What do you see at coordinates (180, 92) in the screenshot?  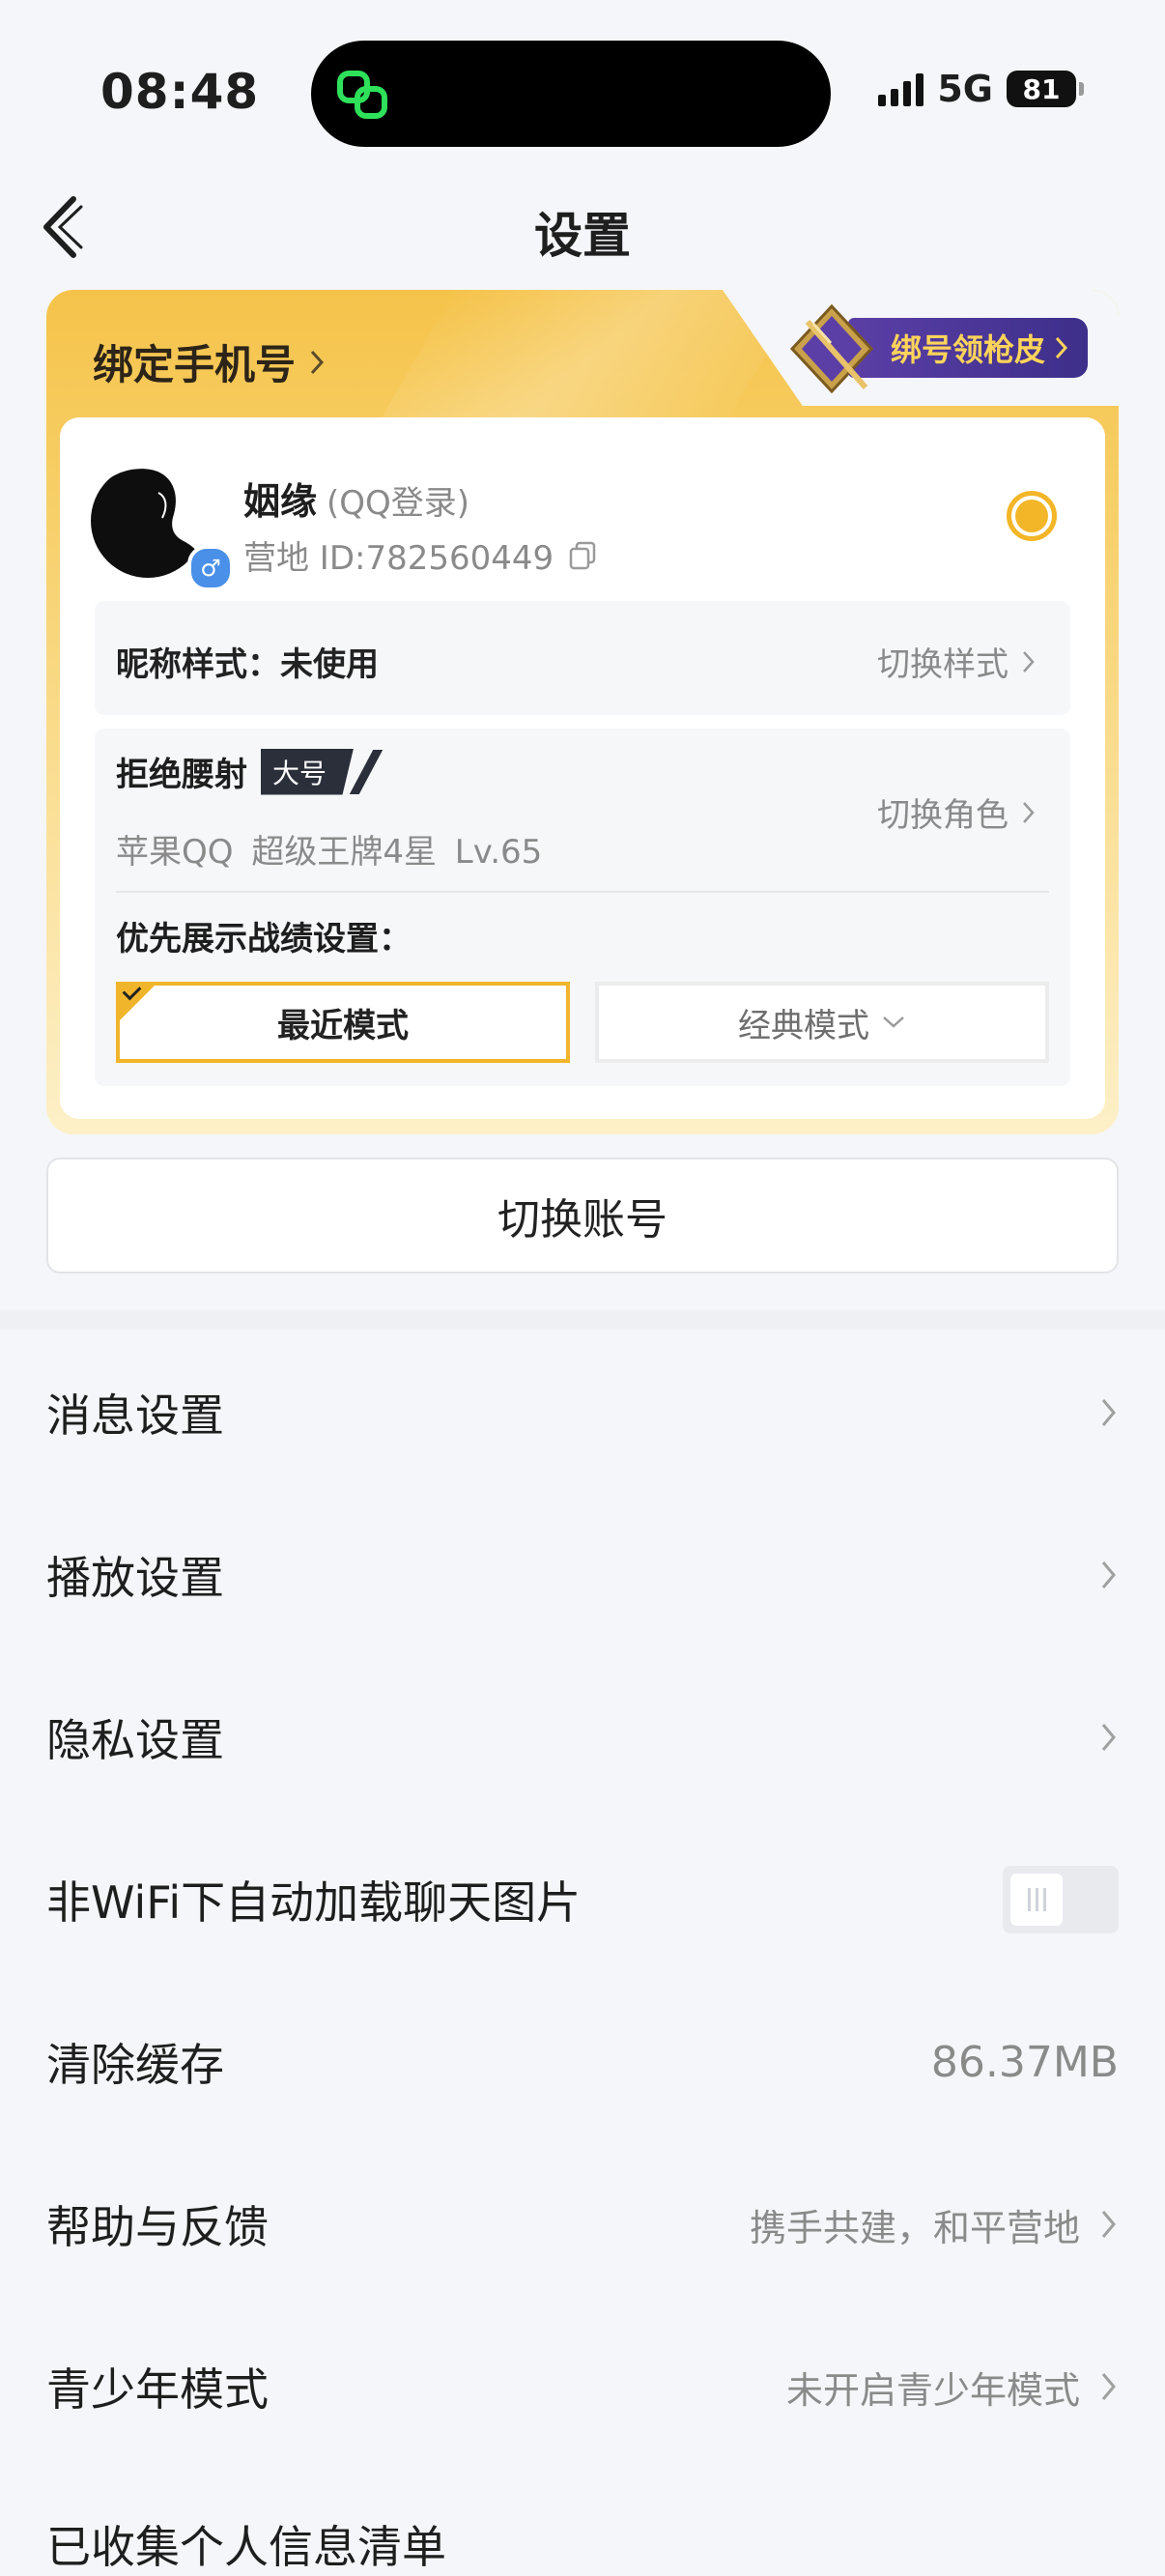 I see `status-time: 08:48` at bounding box center [180, 92].